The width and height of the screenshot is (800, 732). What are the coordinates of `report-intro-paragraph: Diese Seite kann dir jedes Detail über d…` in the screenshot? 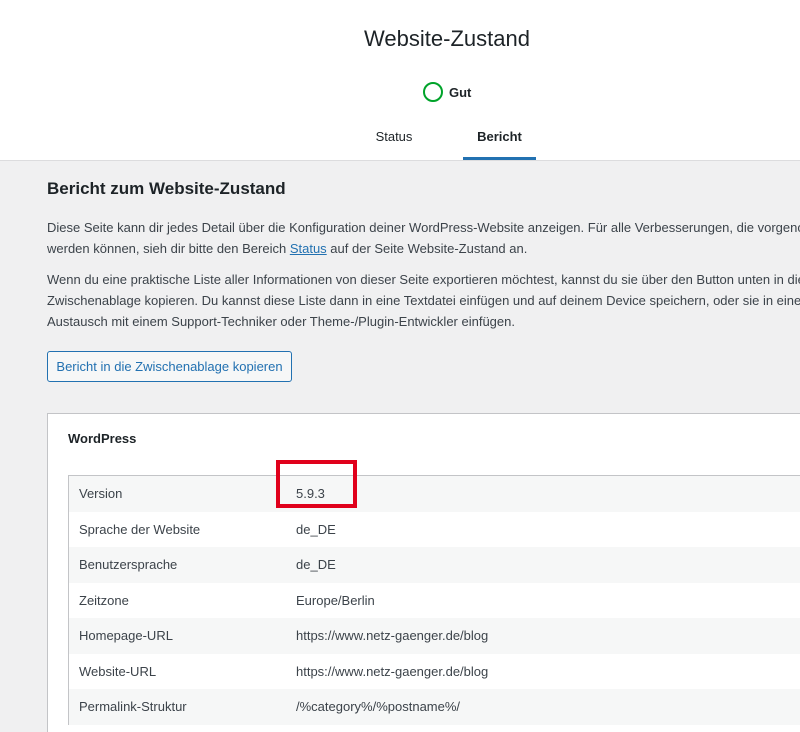 It's located at (423, 238).